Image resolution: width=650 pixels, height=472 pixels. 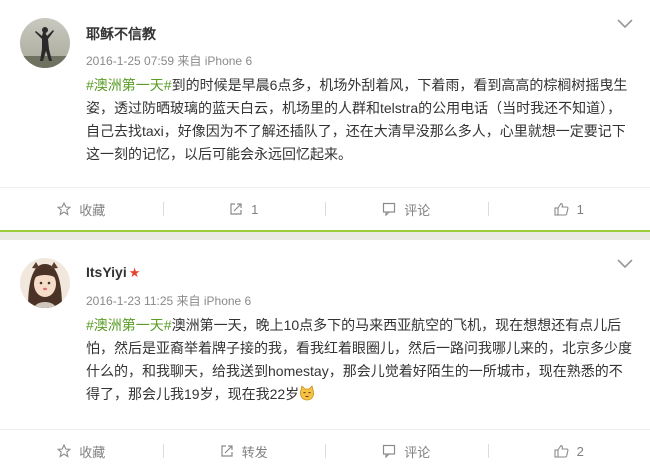 I want to click on post-meta: 2016-1-23 11:25 来自 iPhone 6, so click(x=169, y=301).